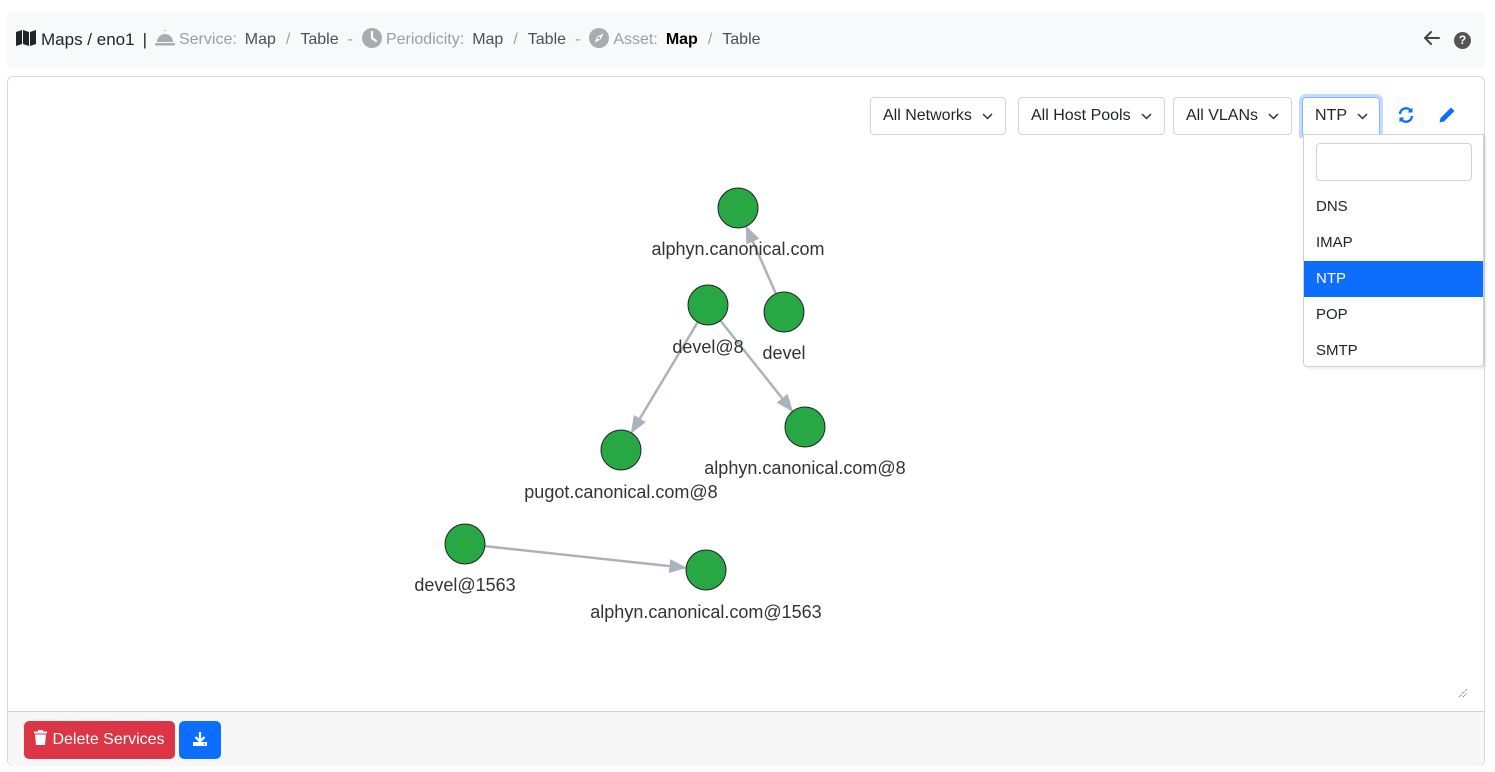 Image resolution: width=1495 pixels, height=772 pixels. Describe the element at coordinates (464, 585) in the screenshot. I see `node-label: devel@1563` at that location.